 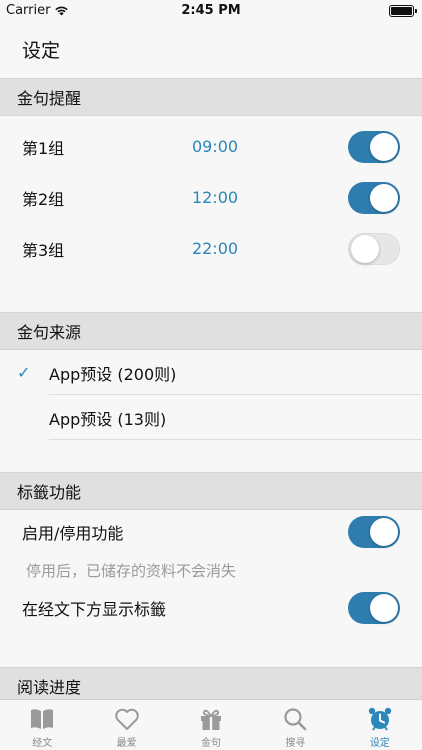 I want to click on tab-favorites: 最爱, so click(x=126, y=725).